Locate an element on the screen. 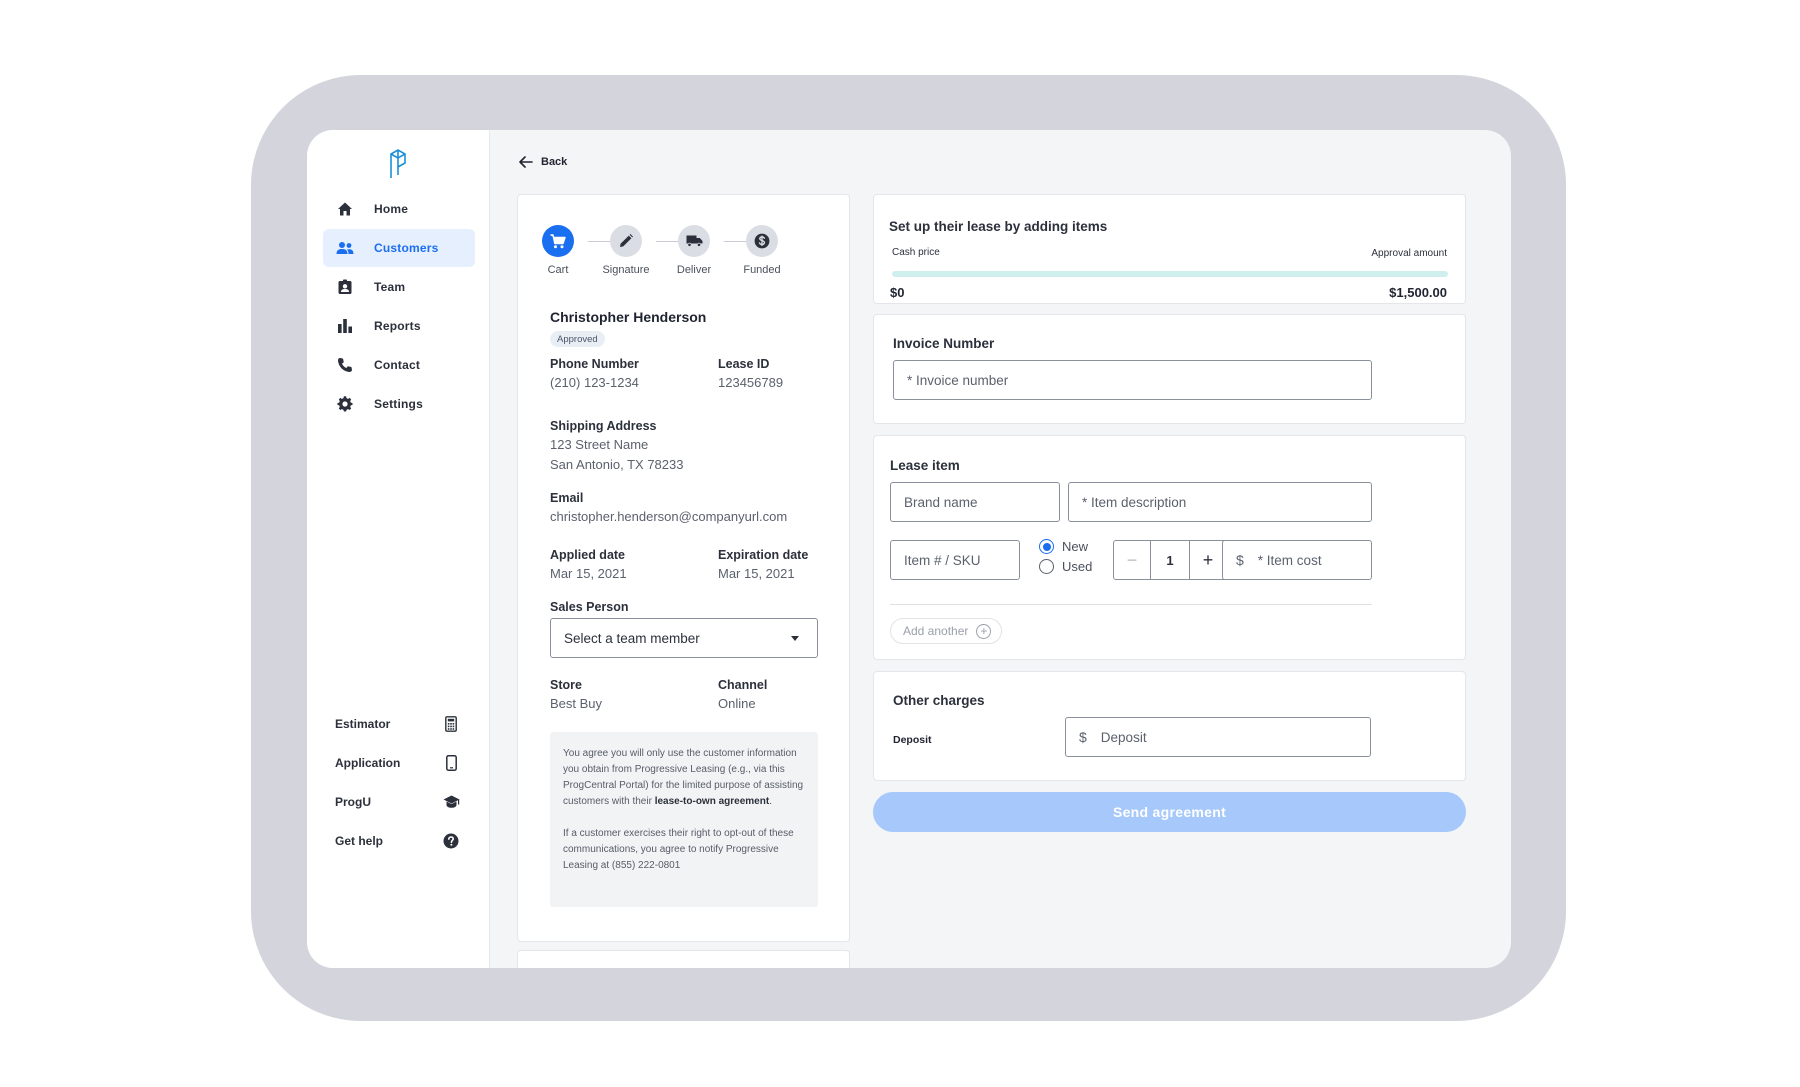 This screenshot has width=1800, height=1087. brand-logo-icon is located at coordinates (398, 163).